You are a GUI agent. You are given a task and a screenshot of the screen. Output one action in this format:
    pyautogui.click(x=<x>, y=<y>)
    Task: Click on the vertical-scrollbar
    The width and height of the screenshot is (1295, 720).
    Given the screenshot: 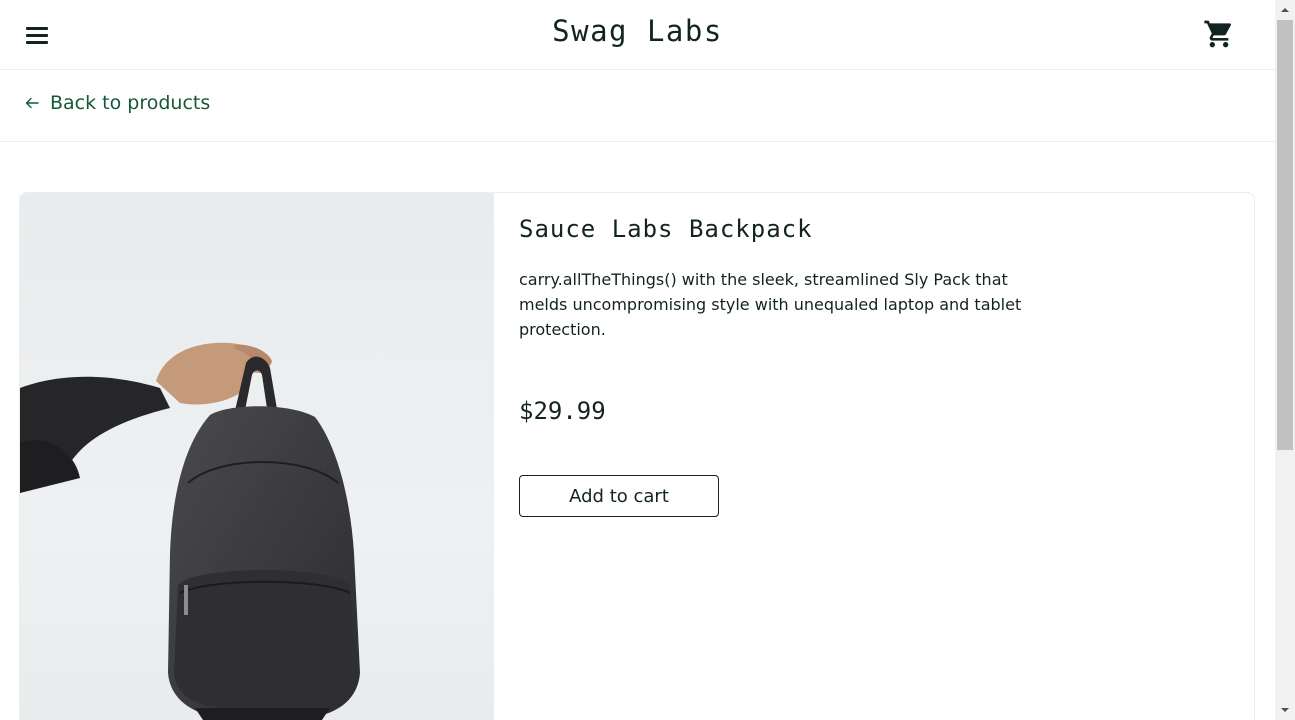 What is the action you would take?
    pyautogui.click(x=1285, y=360)
    